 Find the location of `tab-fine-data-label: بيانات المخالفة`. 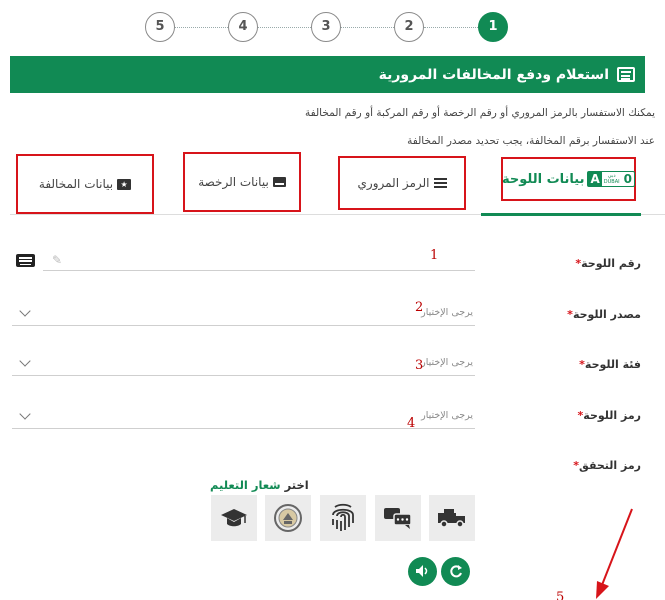

tab-fine-data-label: بيانات المخالفة is located at coordinates (76, 184).